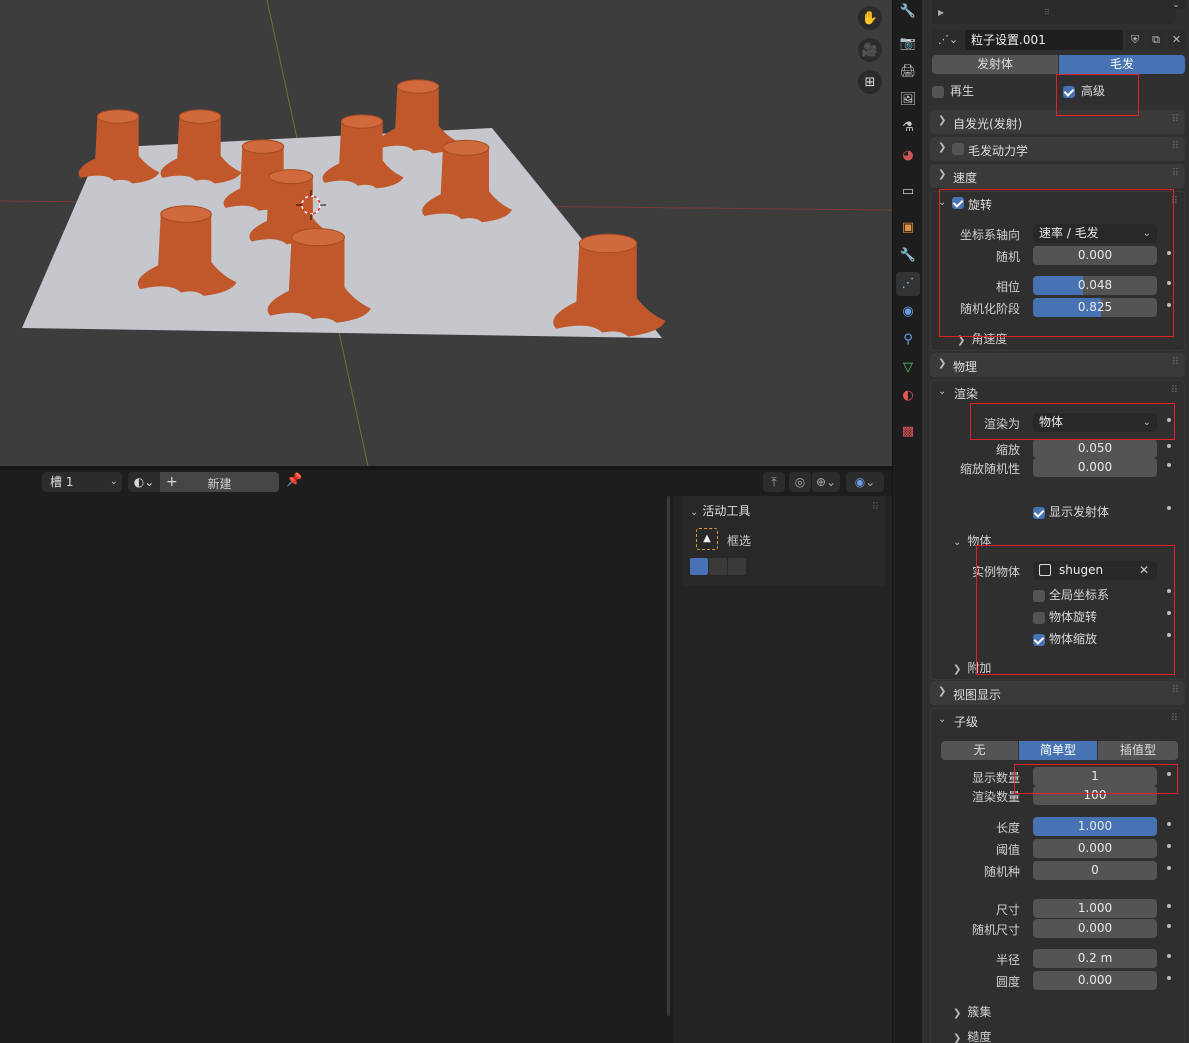 The width and height of the screenshot is (1189, 1043). What do you see at coordinates (1071, 511) in the screenshot?
I see `show-emitter-checkbox: 显示发射体` at bounding box center [1071, 511].